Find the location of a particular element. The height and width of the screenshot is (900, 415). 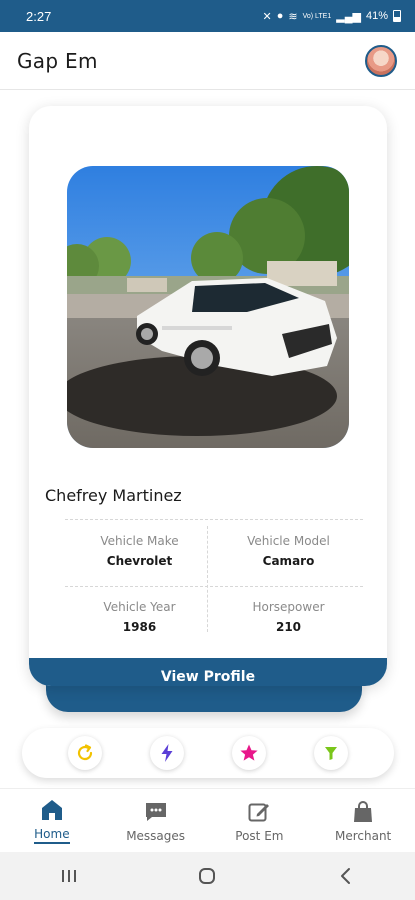

battery-icon is located at coordinates (397, 16).